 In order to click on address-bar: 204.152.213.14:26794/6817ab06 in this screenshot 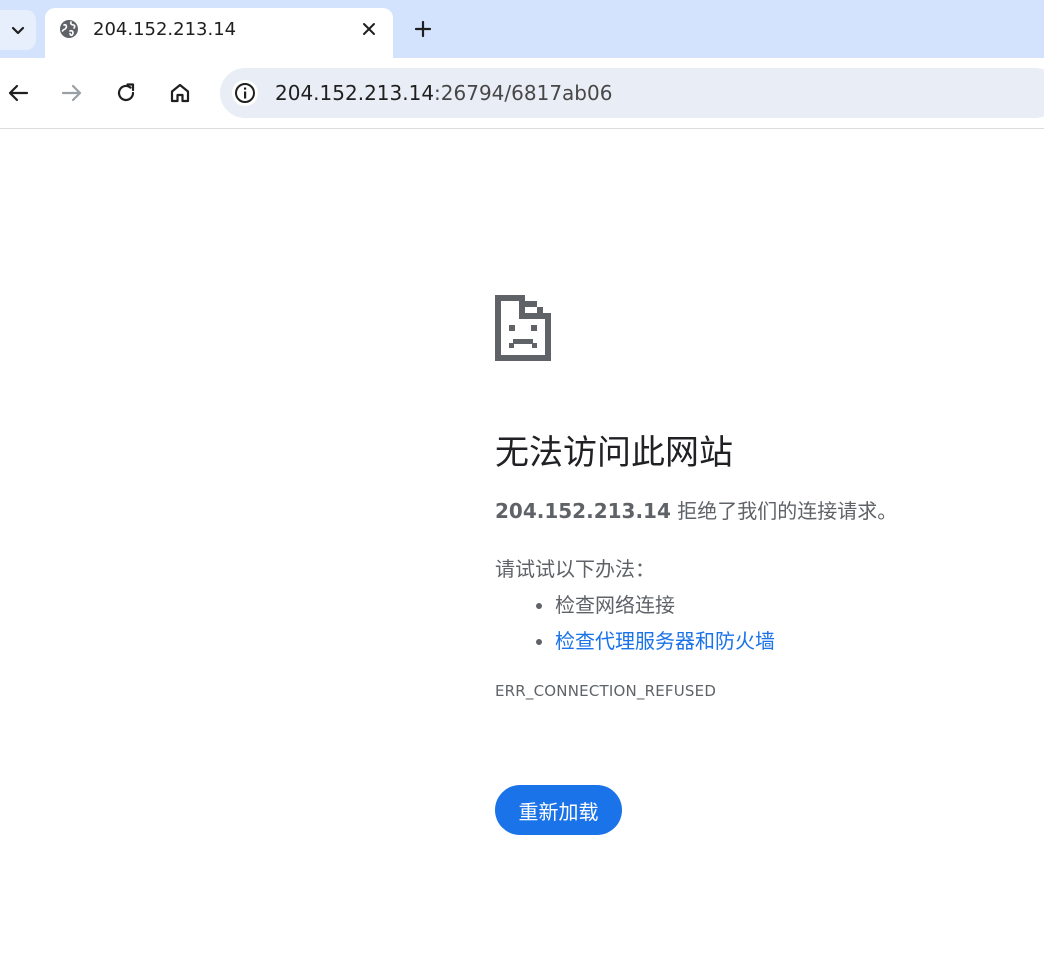, I will do `click(632, 93)`.